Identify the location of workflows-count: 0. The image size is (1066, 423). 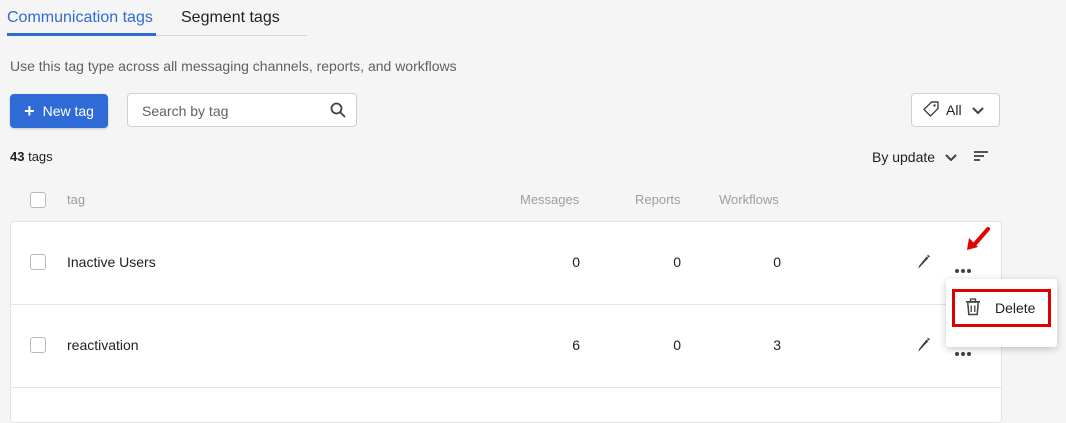
(777, 262).